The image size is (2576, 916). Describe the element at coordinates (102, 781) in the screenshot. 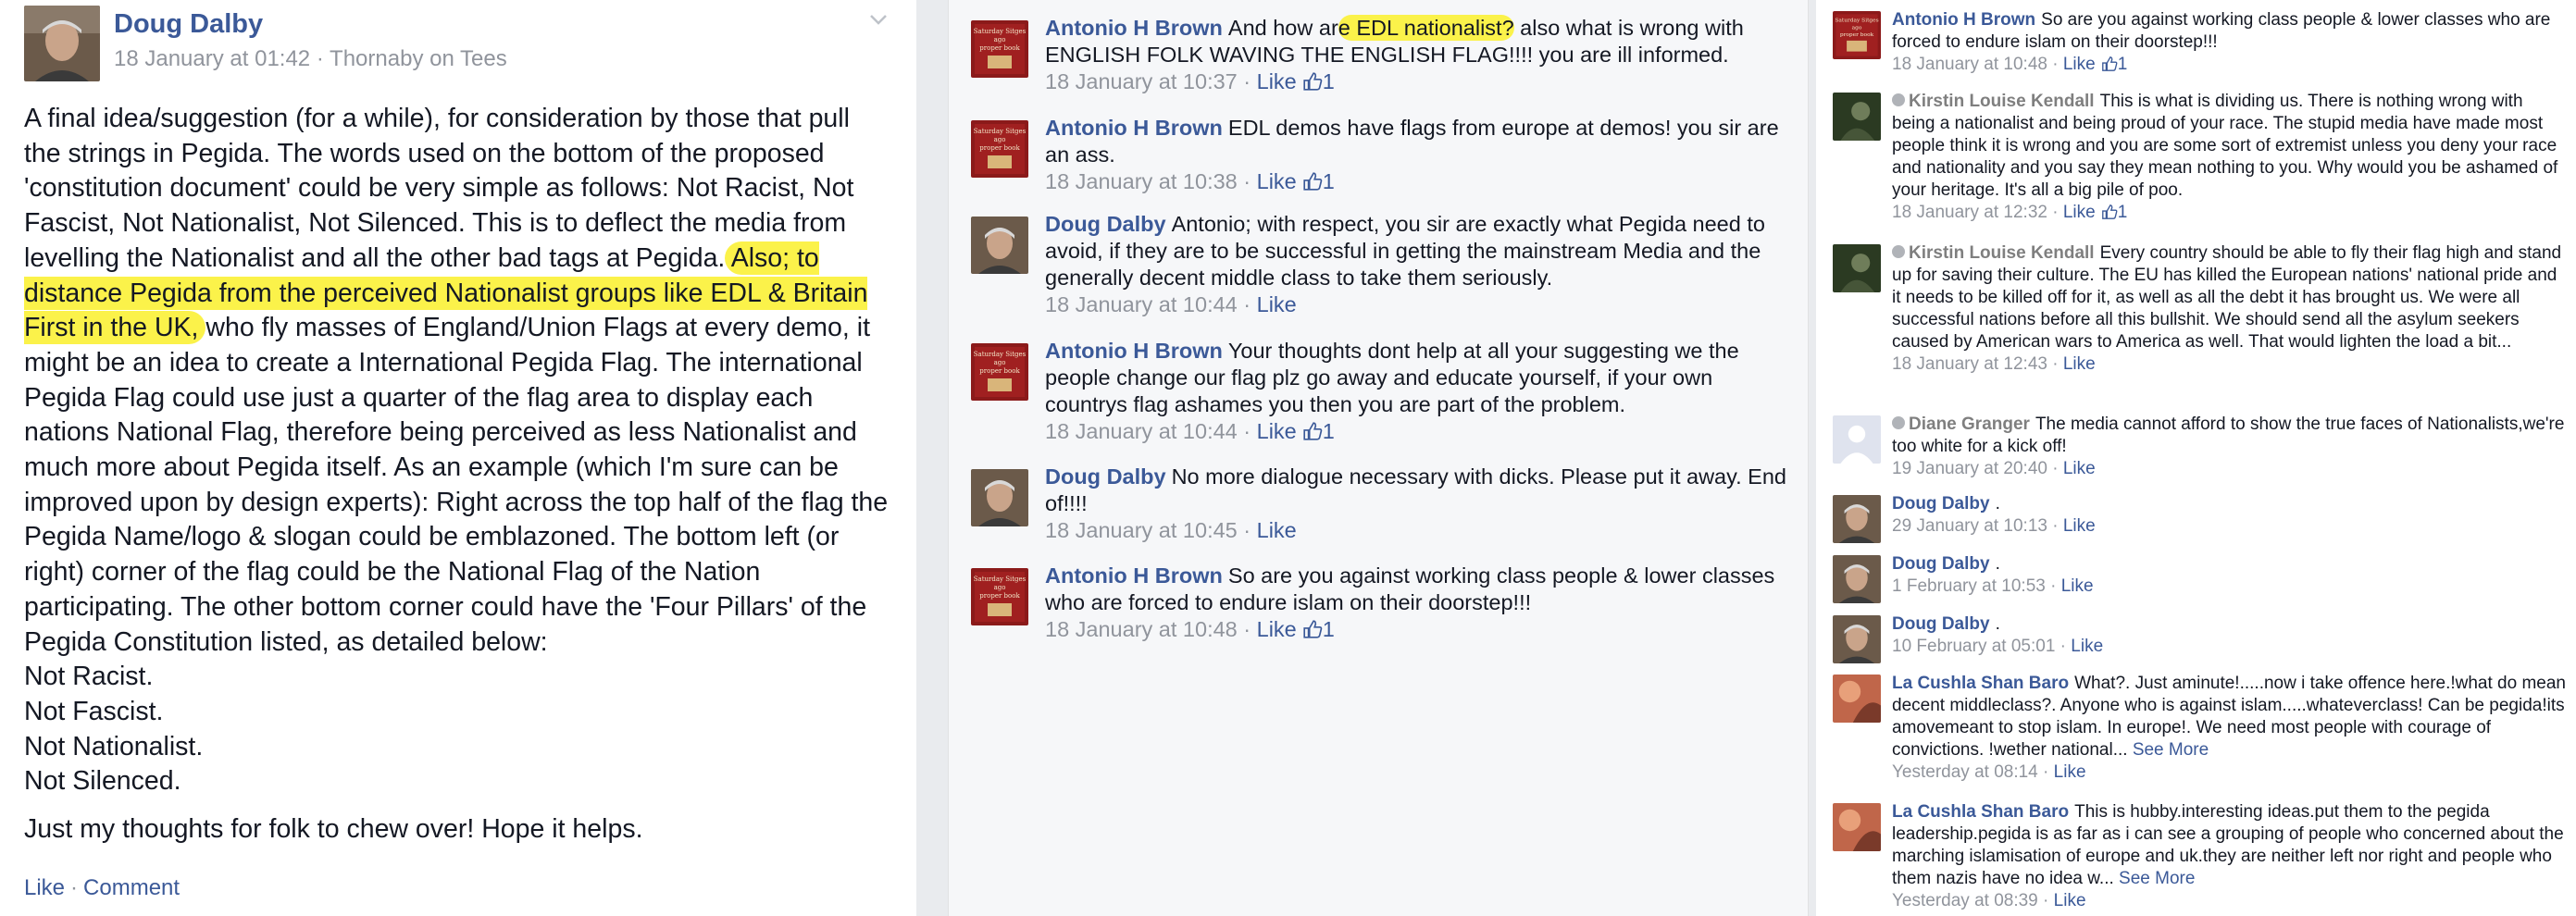

I see `list-item: Not Silenced.` at that location.